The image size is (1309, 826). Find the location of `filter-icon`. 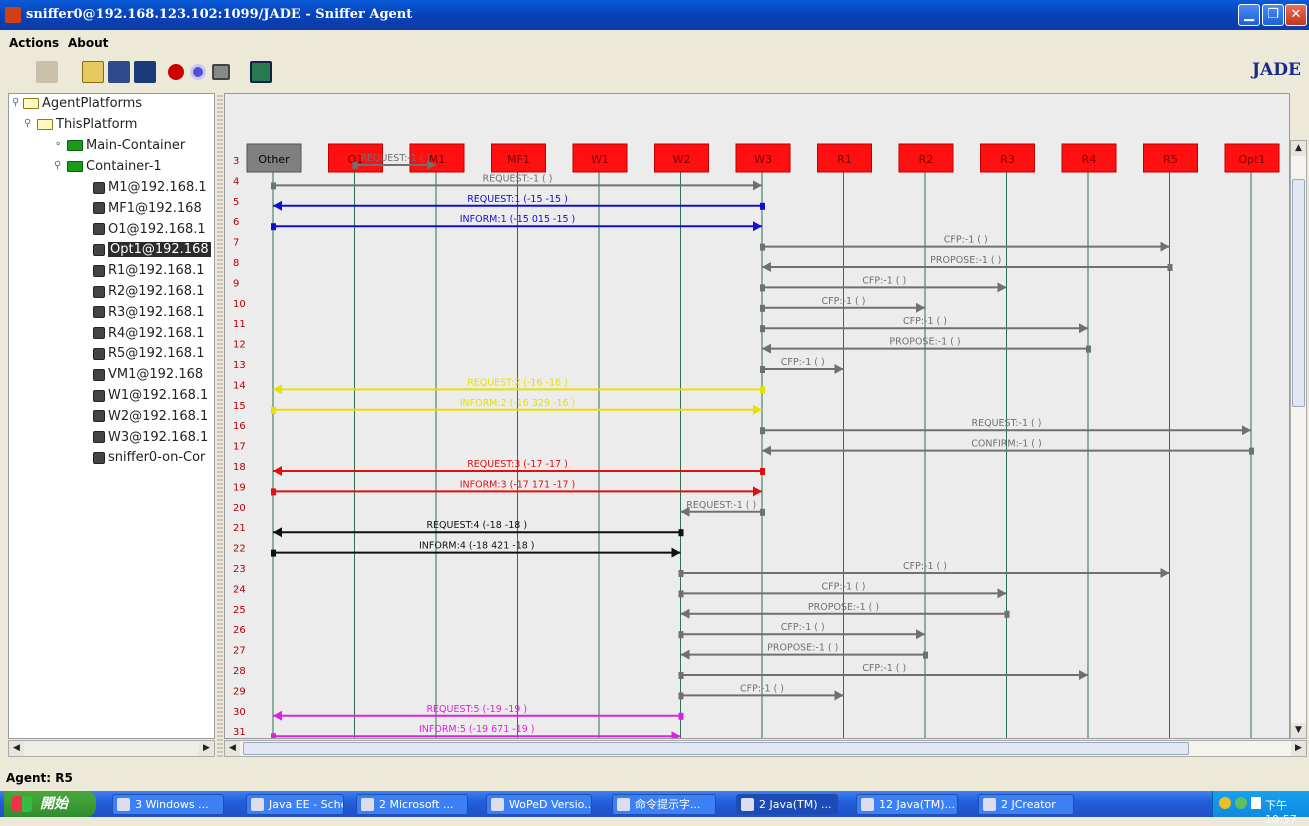

filter-icon is located at coordinates (198, 72).